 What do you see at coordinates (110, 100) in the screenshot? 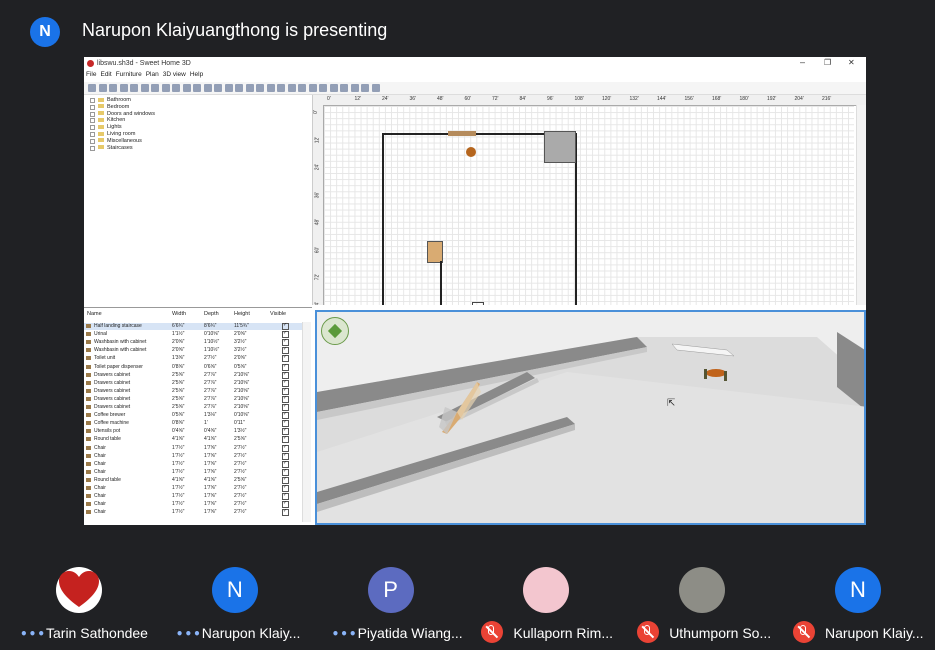
I see `catalog-category: Bathroom` at bounding box center [110, 100].